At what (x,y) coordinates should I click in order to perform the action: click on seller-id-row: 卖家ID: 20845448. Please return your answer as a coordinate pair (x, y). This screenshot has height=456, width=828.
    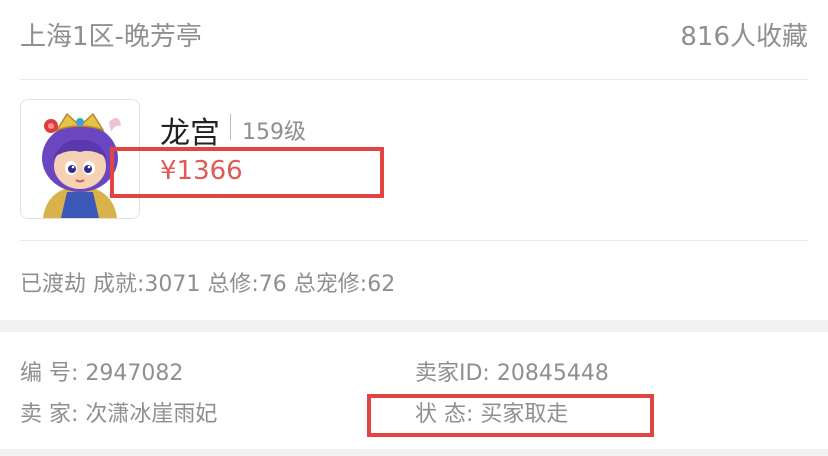
    Looking at the image, I should click on (512, 371).